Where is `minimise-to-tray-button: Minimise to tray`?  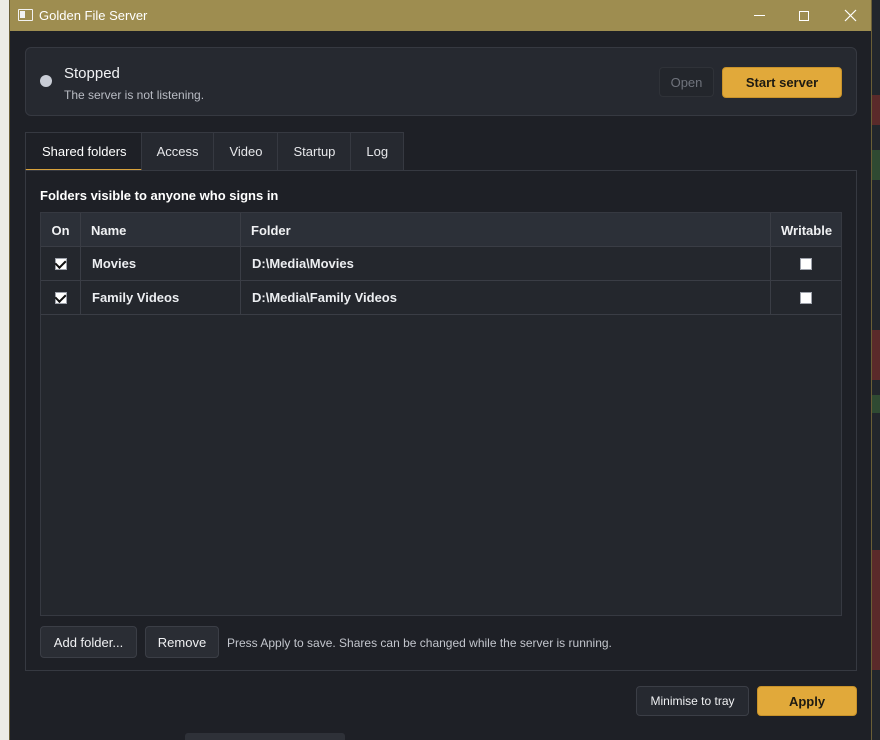
minimise-to-tray-button: Minimise to tray is located at coordinates (692, 701).